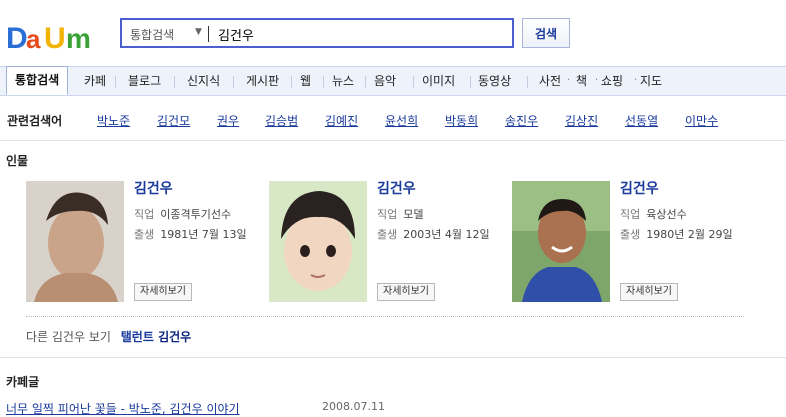 The height and width of the screenshot is (417, 786). Describe the element at coordinates (343, 81) in the screenshot. I see `tab-news: 뉴스` at that location.